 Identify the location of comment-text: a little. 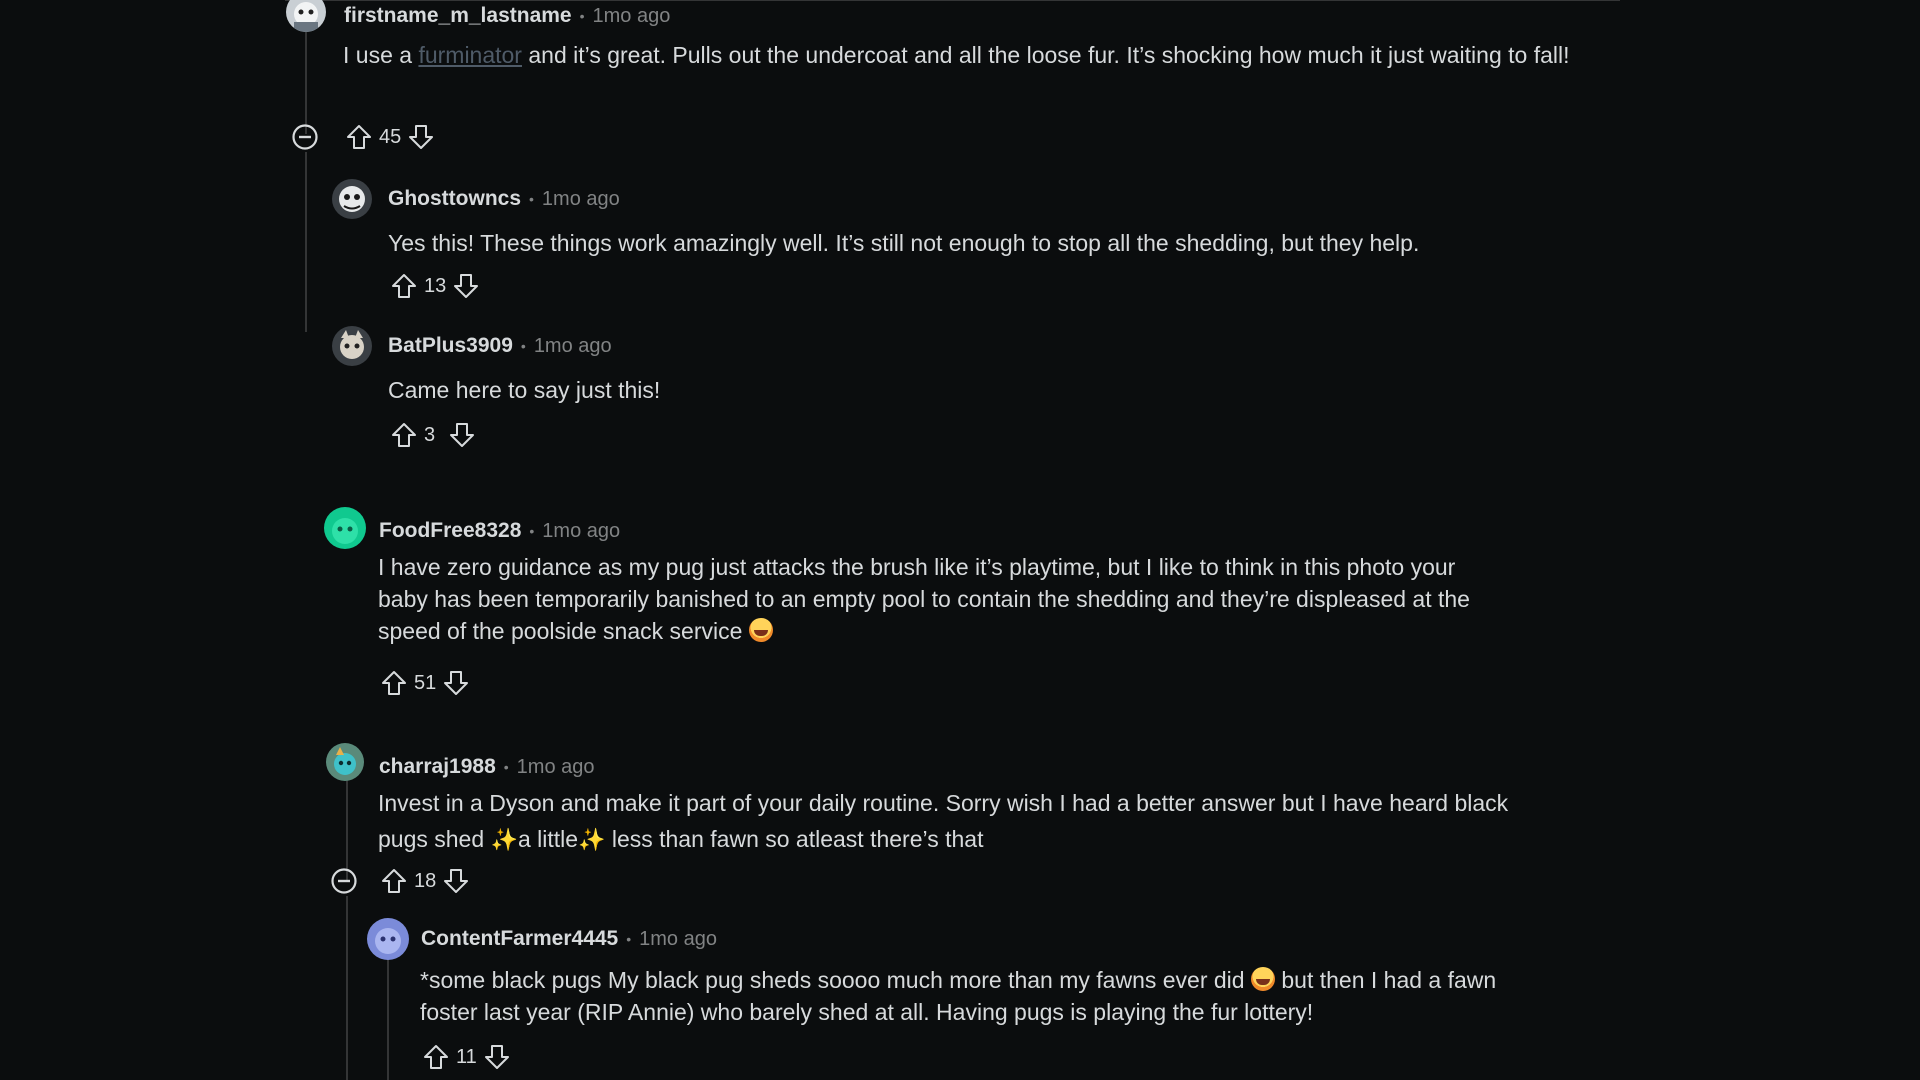
(548, 839).